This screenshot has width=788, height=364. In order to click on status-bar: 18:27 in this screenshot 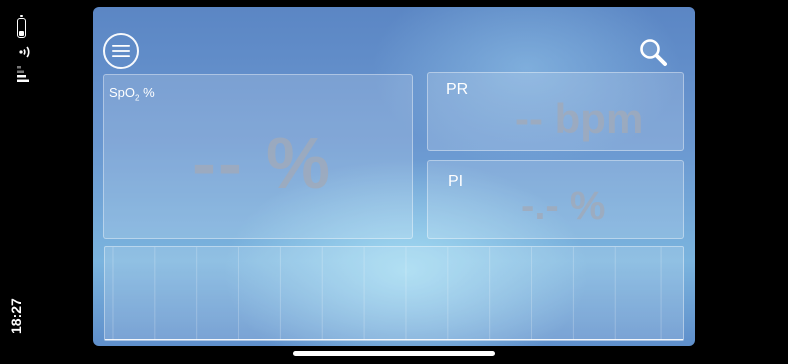, I will do `click(24, 182)`.